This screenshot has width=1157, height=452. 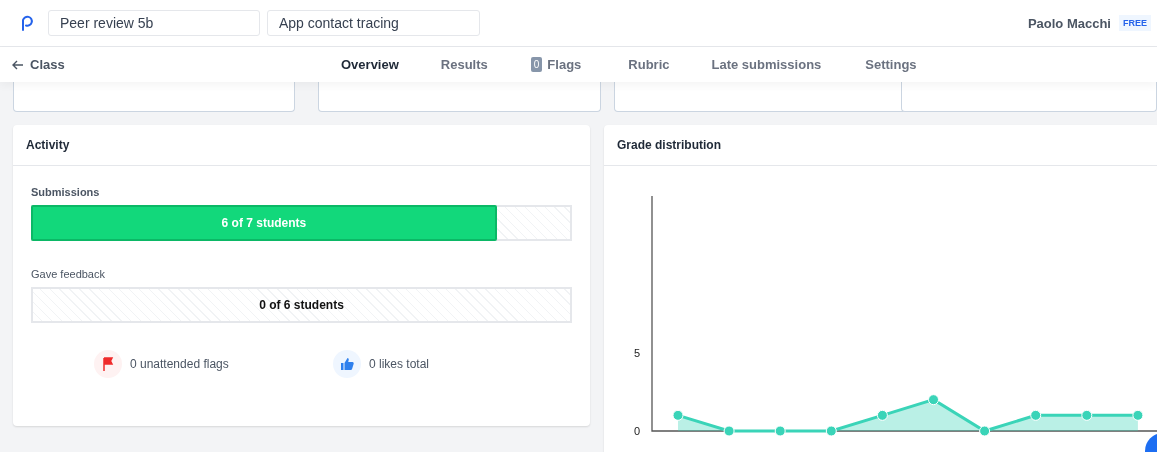 What do you see at coordinates (464, 64) in the screenshot?
I see `nav-tab: Results` at bounding box center [464, 64].